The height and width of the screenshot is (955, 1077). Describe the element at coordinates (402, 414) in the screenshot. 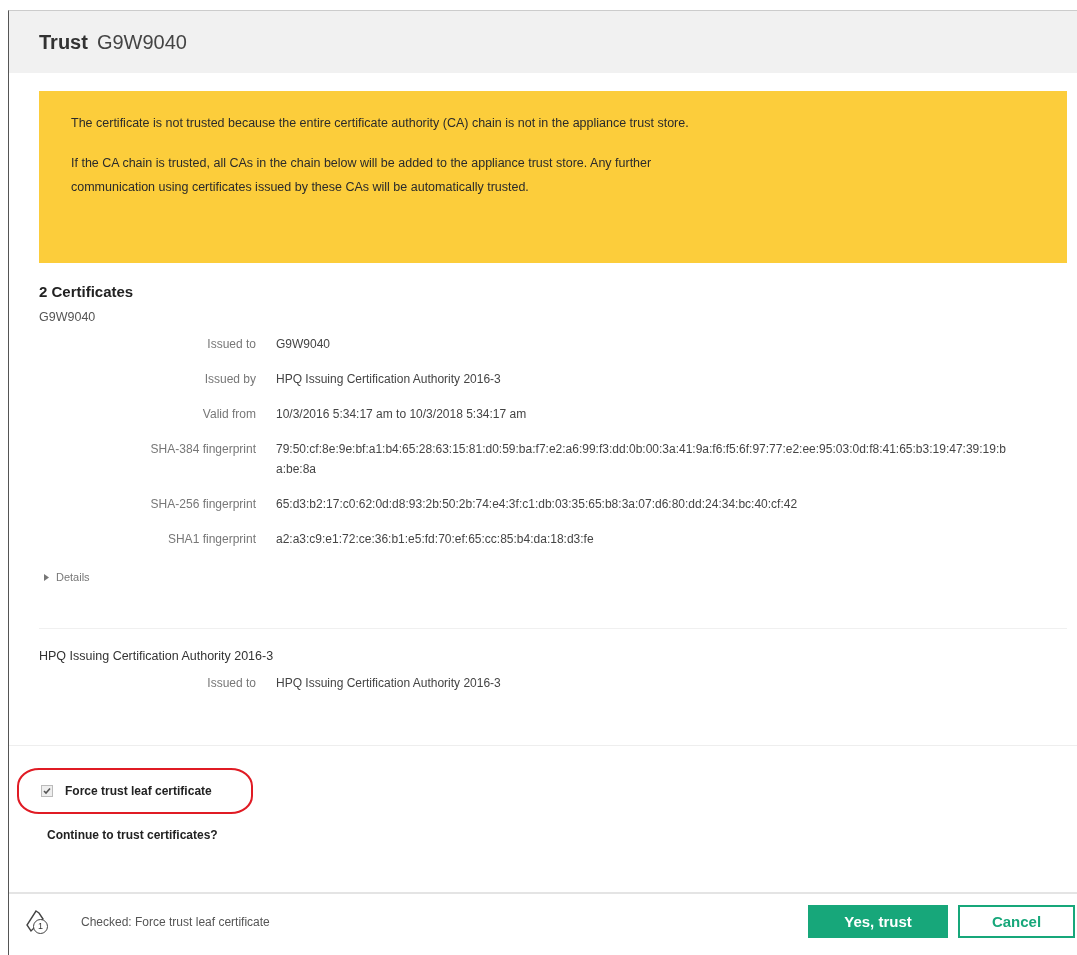

I see `field-value: 10/3/2016 5:34:17 am to 10/3/2018 5:34:17 am` at that location.